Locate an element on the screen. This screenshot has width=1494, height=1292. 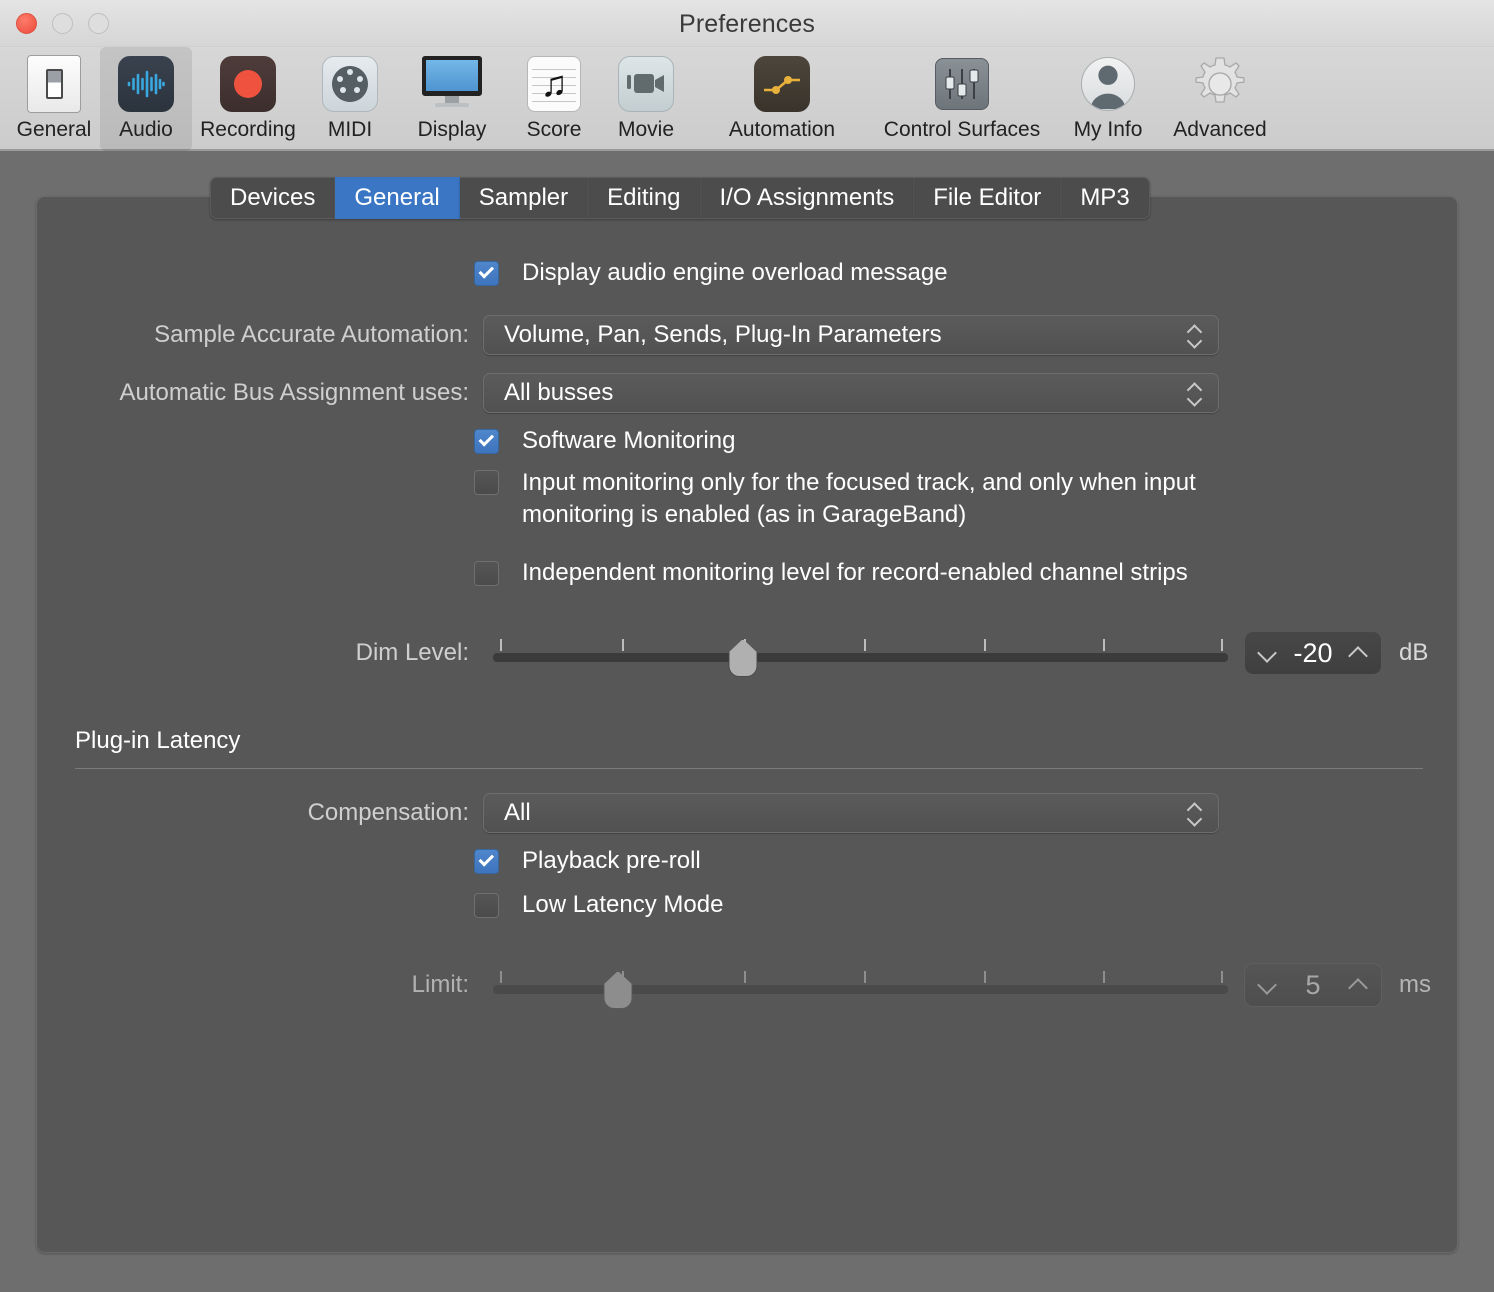
input-monitoring-focused-checkbox is located at coordinates (486, 482).